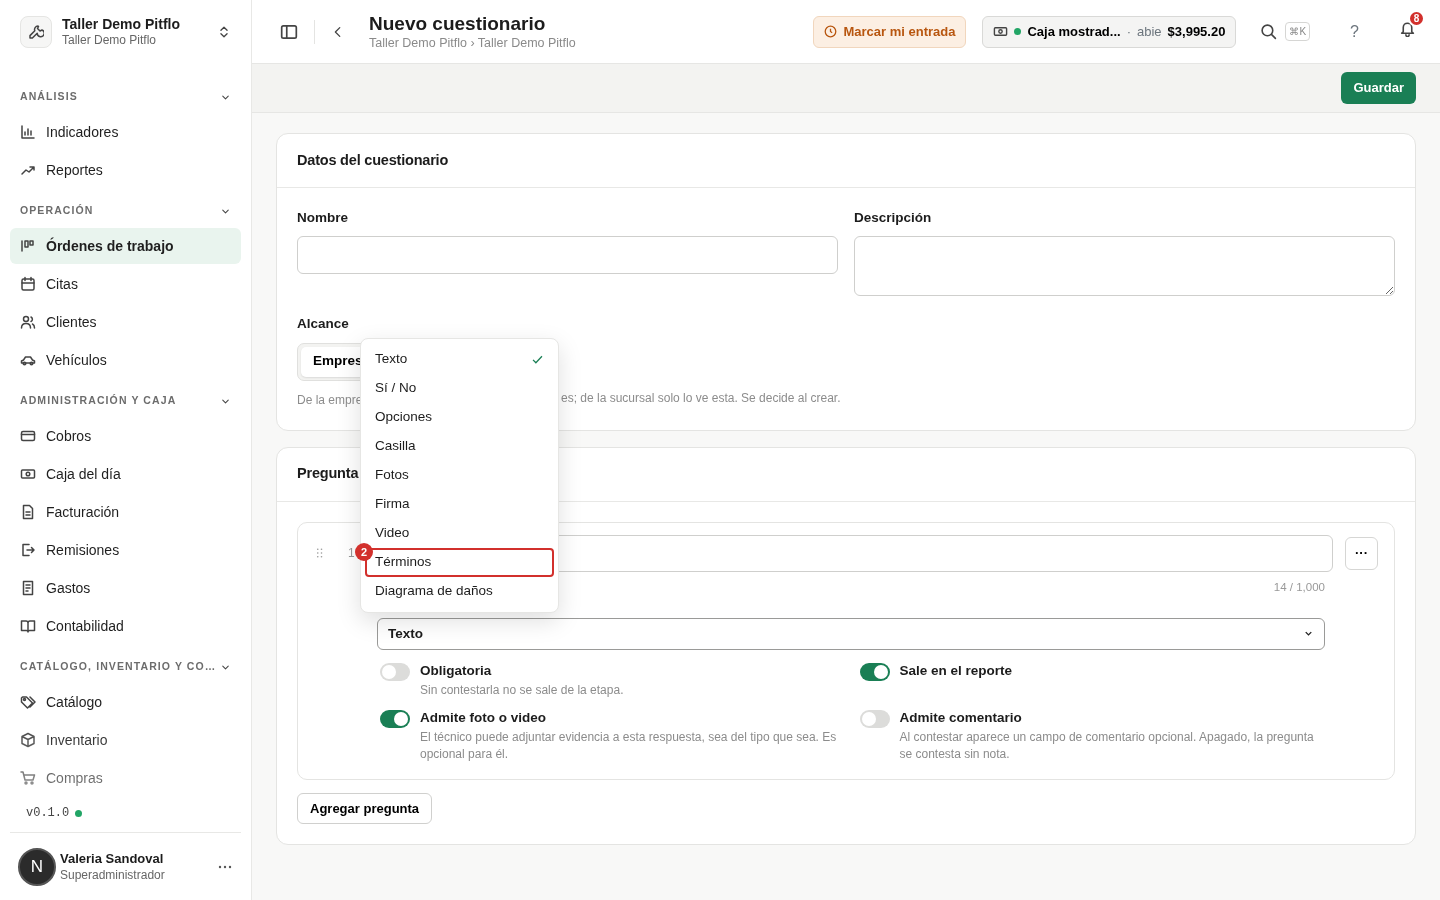 The height and width of the screenshot is (900, 1440). What do you see at coordinates (1269, 31) in the screenshot?
I see `search-icon` at bounding box center [1269, 31].